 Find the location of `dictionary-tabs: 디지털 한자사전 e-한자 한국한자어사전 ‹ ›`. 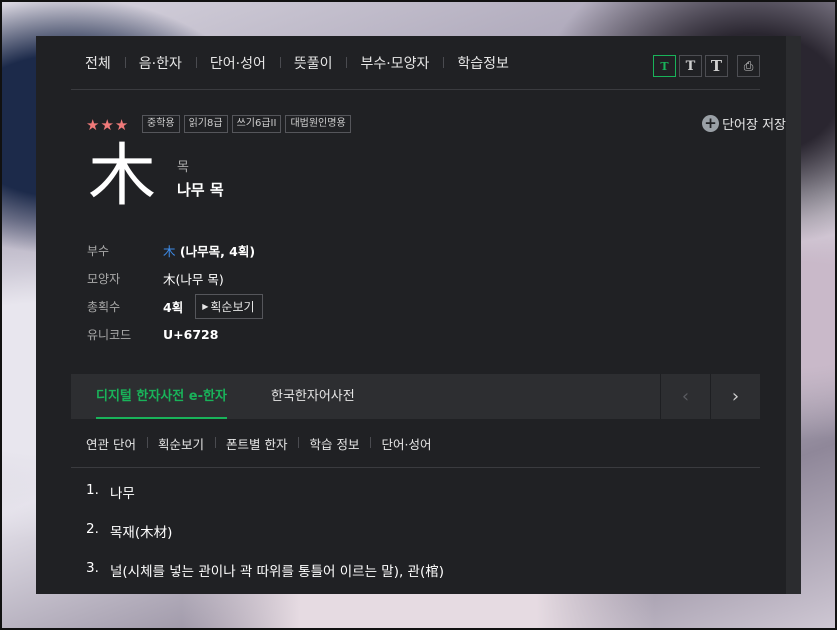

dictionary-tabs: 디지털 한자사전 e-한자 한국한자어사전 ‹ › is located at coordinates (415, 396).